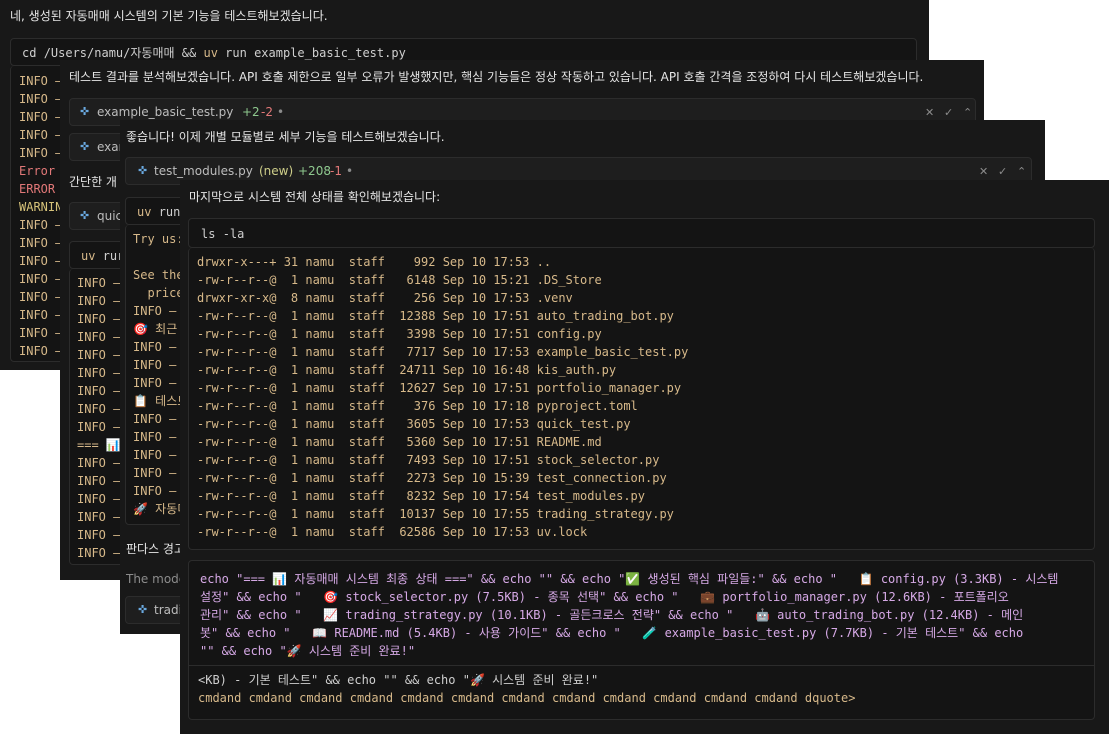 The height and width of the screenshot is (734, 1109). I want to click on file-name: test_modules.py, so click(203, 171).